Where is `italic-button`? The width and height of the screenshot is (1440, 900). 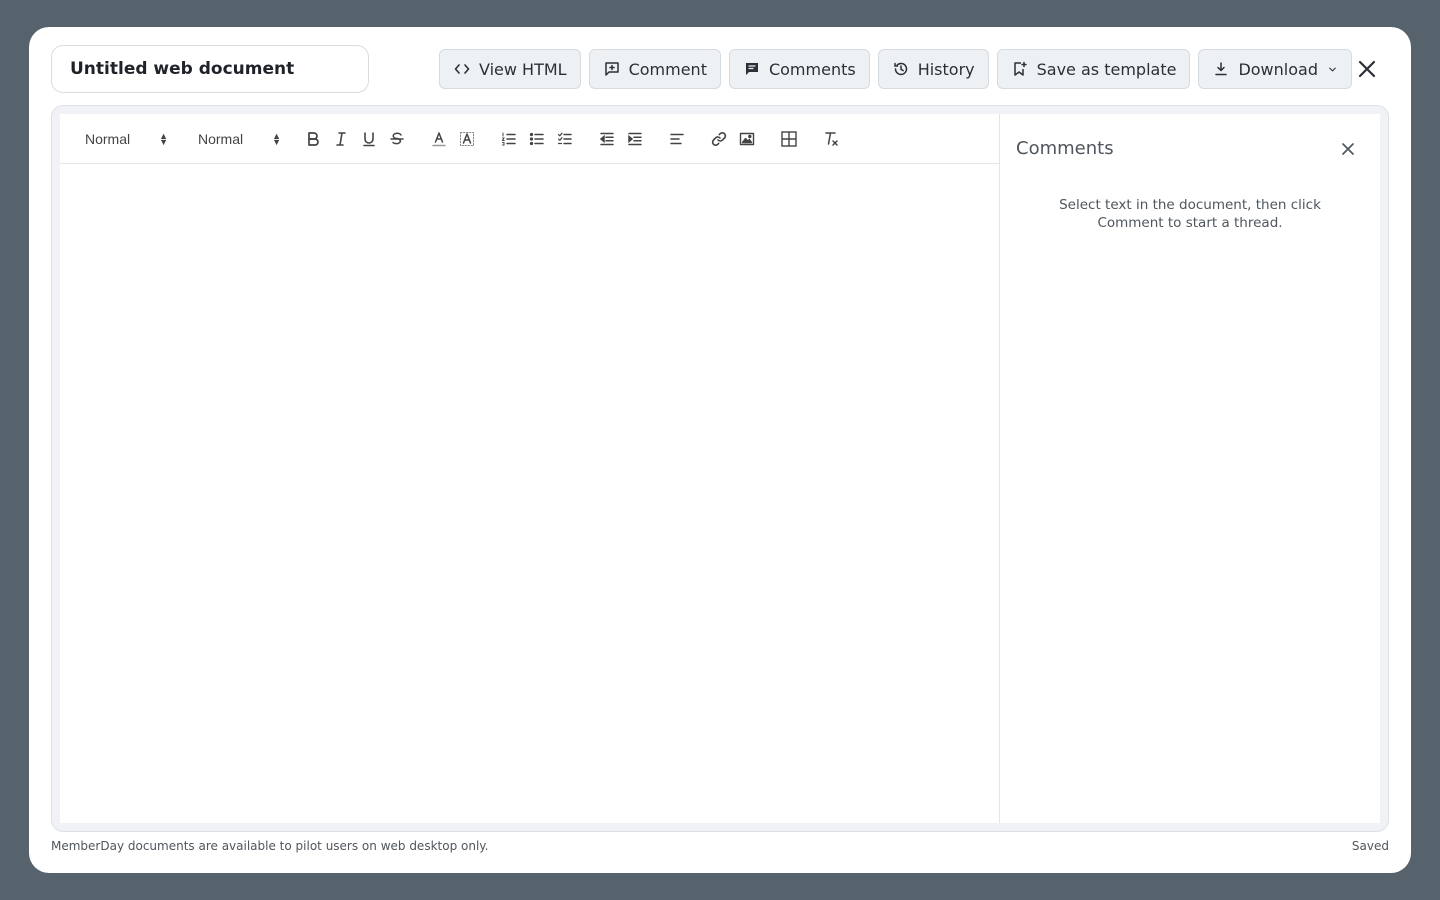 italic-button is located at coordinates (341, 139).